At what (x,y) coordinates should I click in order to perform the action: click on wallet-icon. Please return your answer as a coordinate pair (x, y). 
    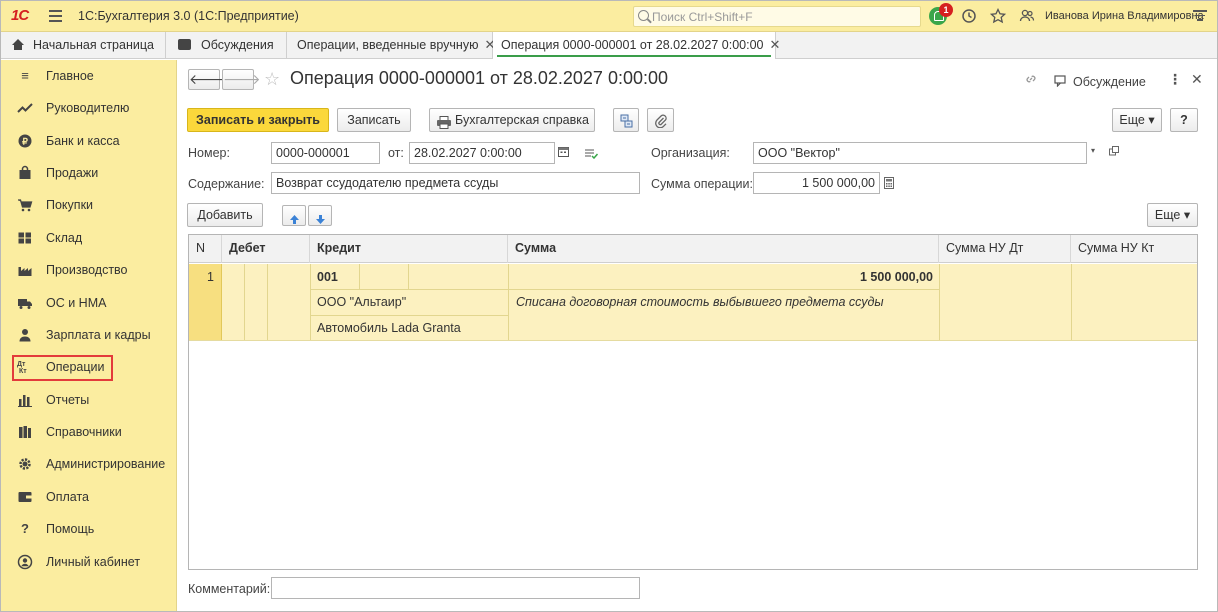
    Looking at the image, I should click on (25, 497).